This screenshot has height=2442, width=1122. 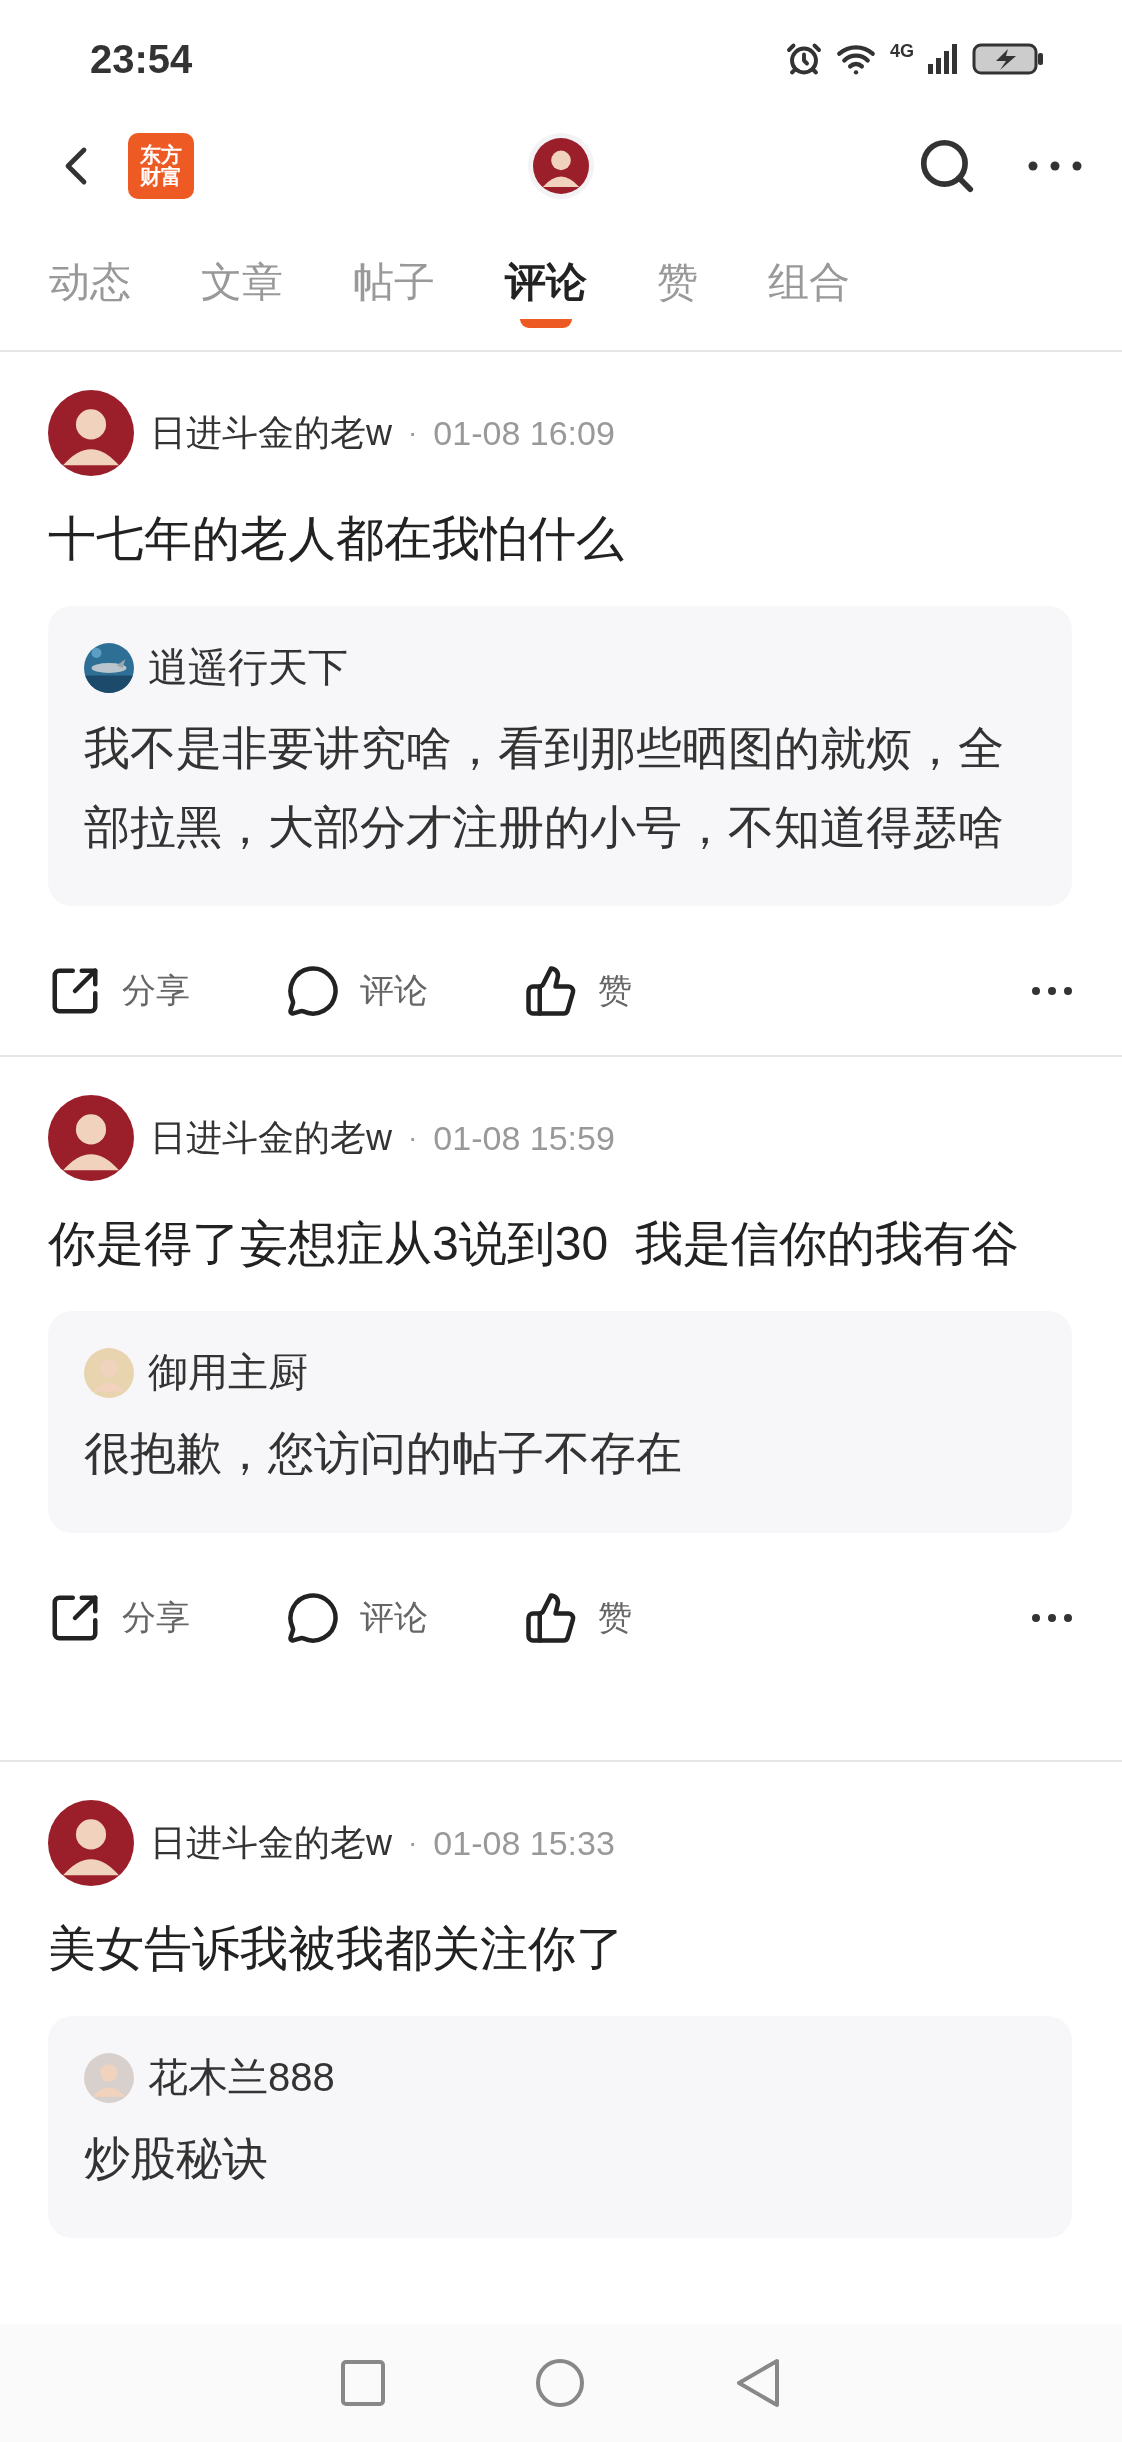 I want to click on home-icon, so click(x=560, y=2383).